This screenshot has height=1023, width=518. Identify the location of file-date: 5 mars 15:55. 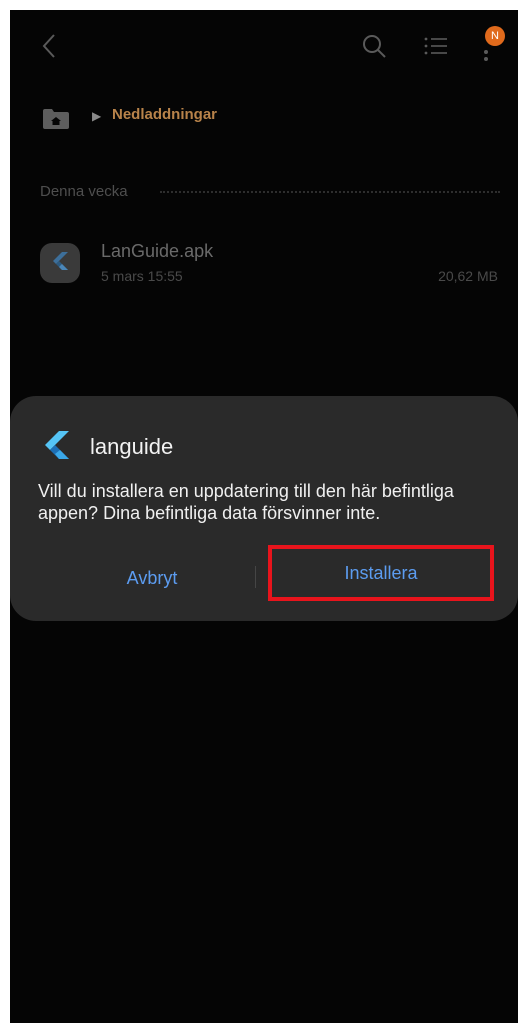
(142, 276).